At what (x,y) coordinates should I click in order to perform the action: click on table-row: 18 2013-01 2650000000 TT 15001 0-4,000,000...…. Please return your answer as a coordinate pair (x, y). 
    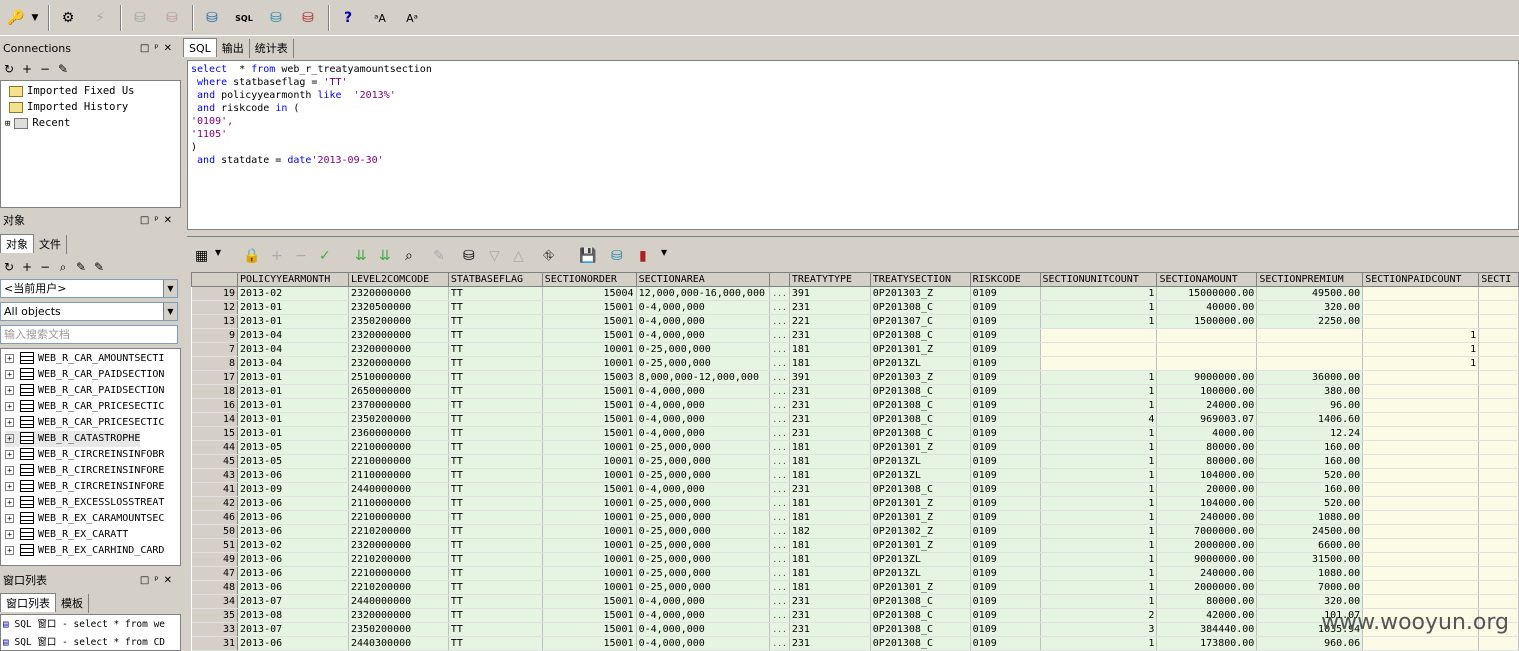
    Looking at the image, I should click on (855, 391).